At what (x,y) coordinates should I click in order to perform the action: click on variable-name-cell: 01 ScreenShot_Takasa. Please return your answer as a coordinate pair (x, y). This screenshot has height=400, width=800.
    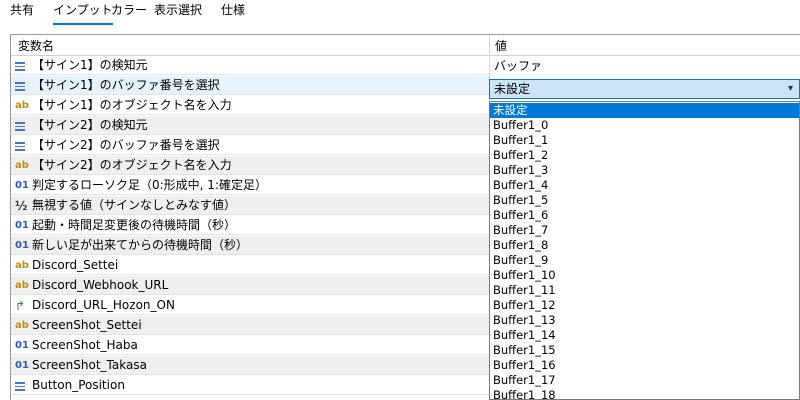
    Looking at the image, I should click on (250, 365).